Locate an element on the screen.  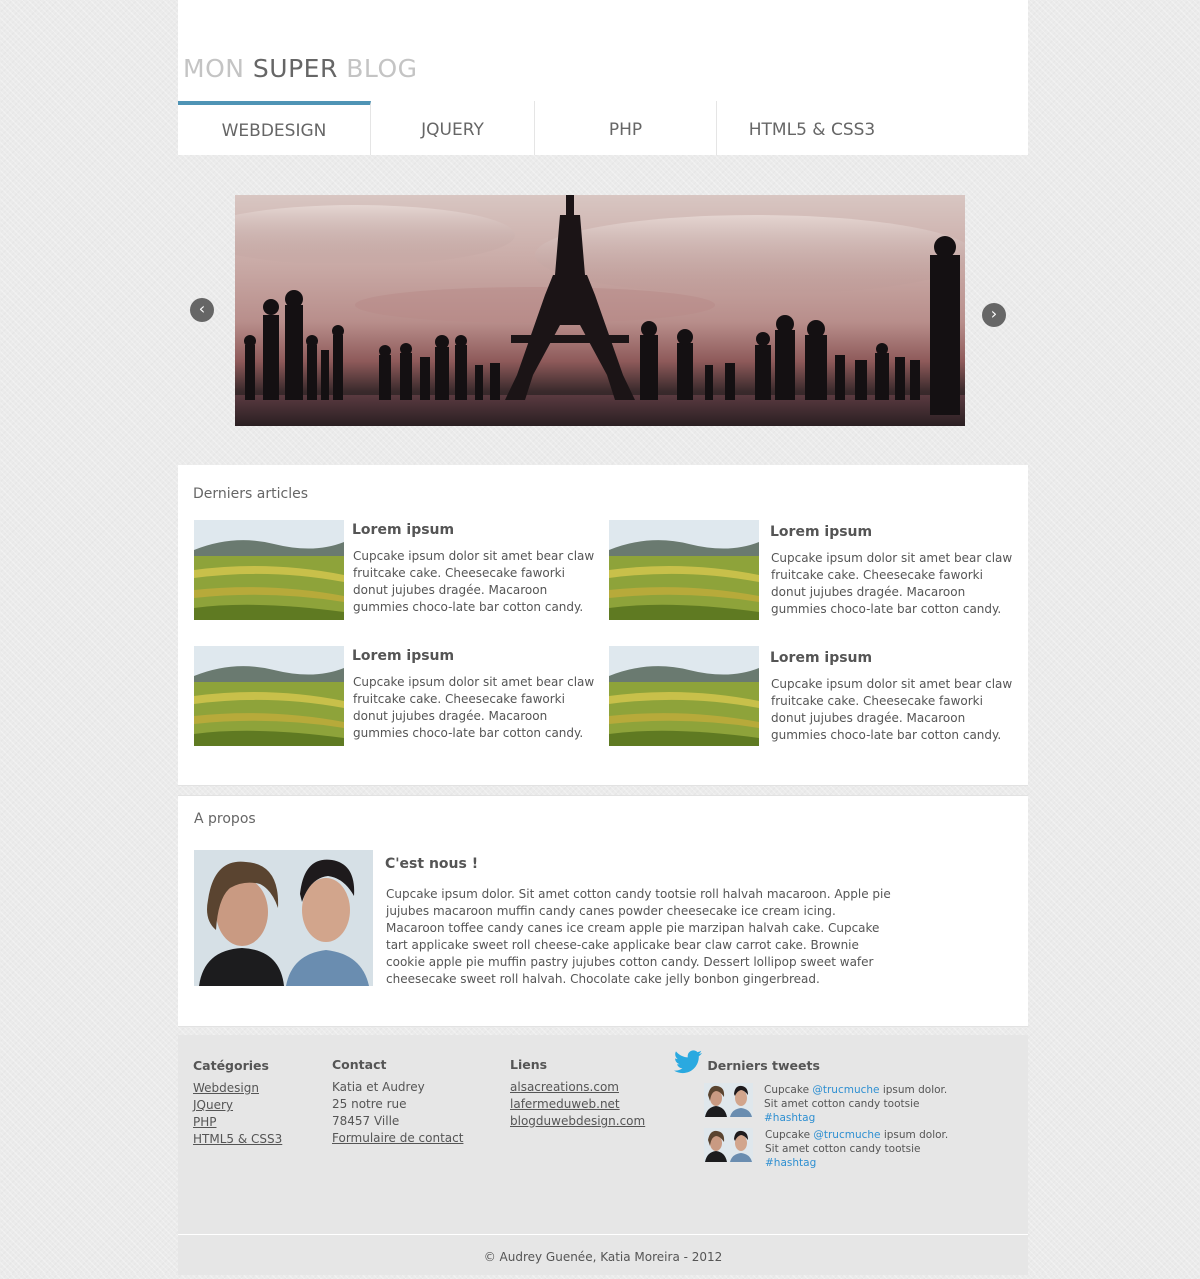
about-title: A propos is located at coordinates (225, 819).